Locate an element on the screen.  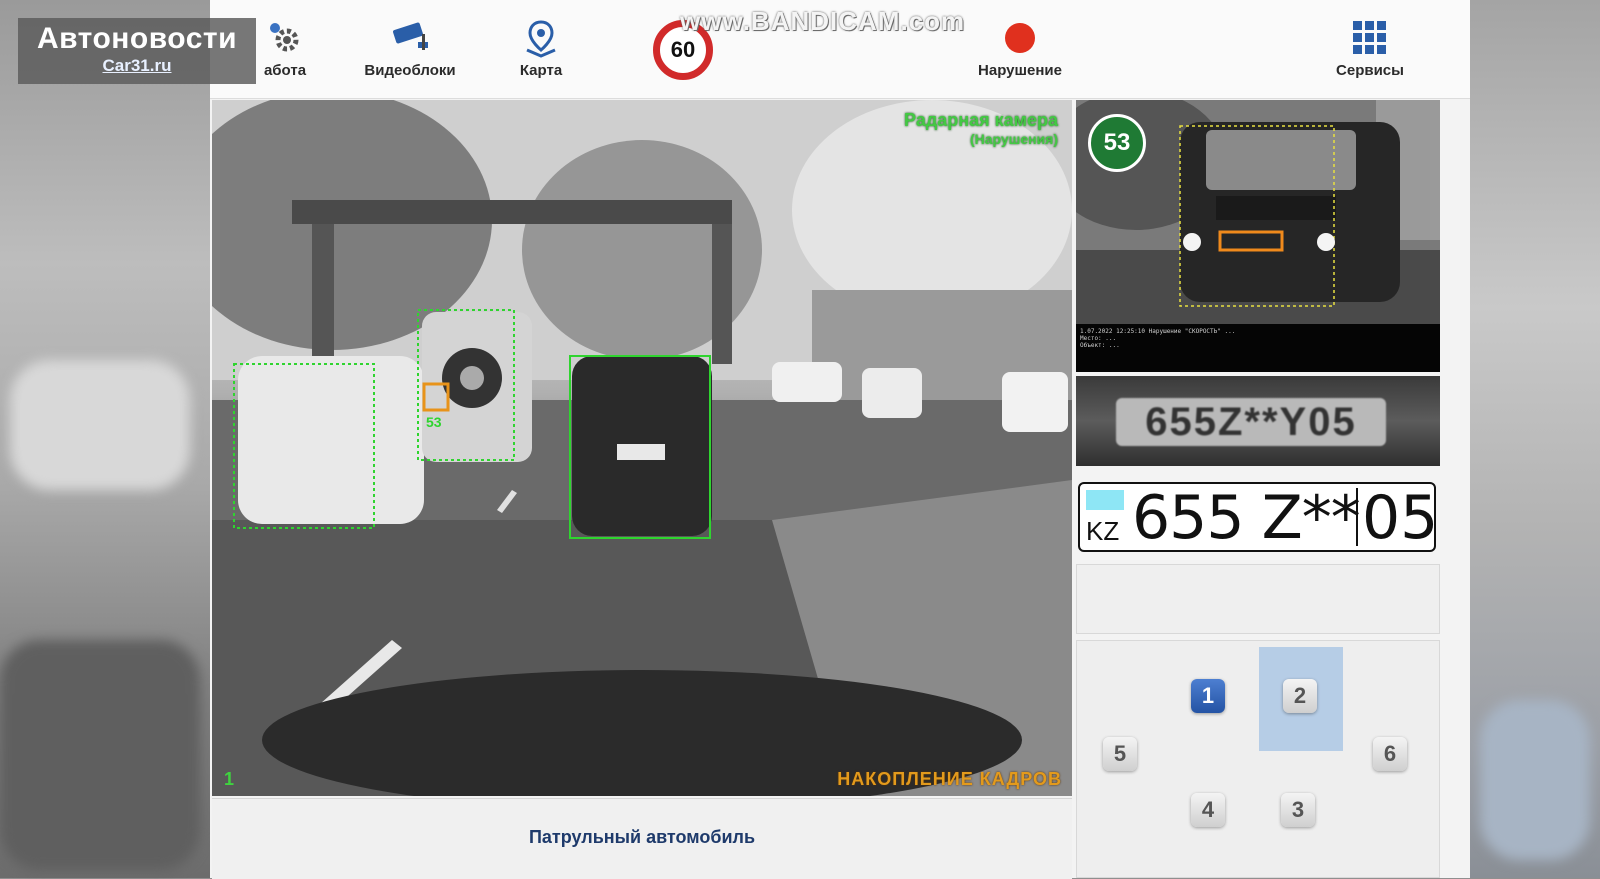
plate-number: 655 Z** is located at coordinates (1246, 518).